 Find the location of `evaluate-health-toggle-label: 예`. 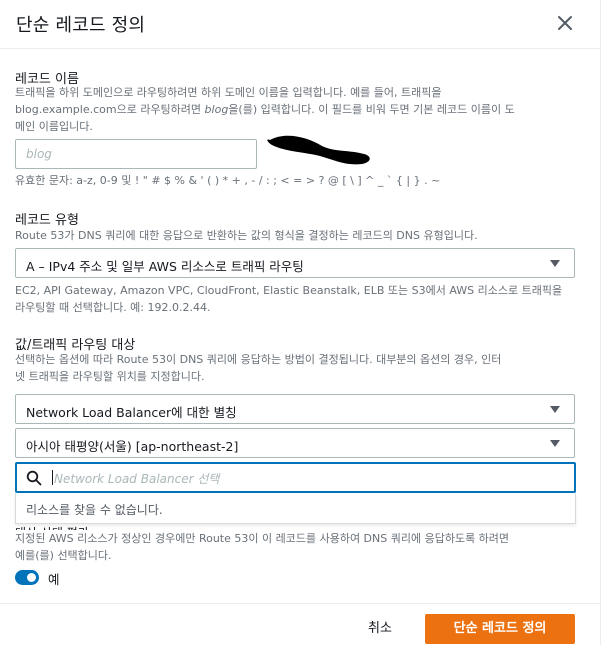

evaluate-health-toggle-label: 예 is located at coordinates (54, 579).